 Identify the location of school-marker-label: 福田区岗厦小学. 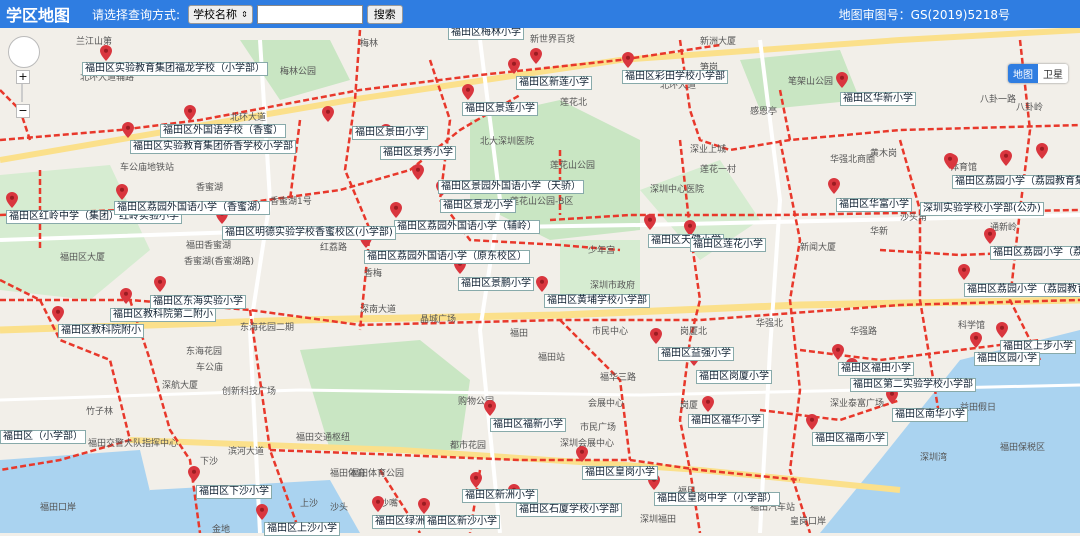
(734, 377).